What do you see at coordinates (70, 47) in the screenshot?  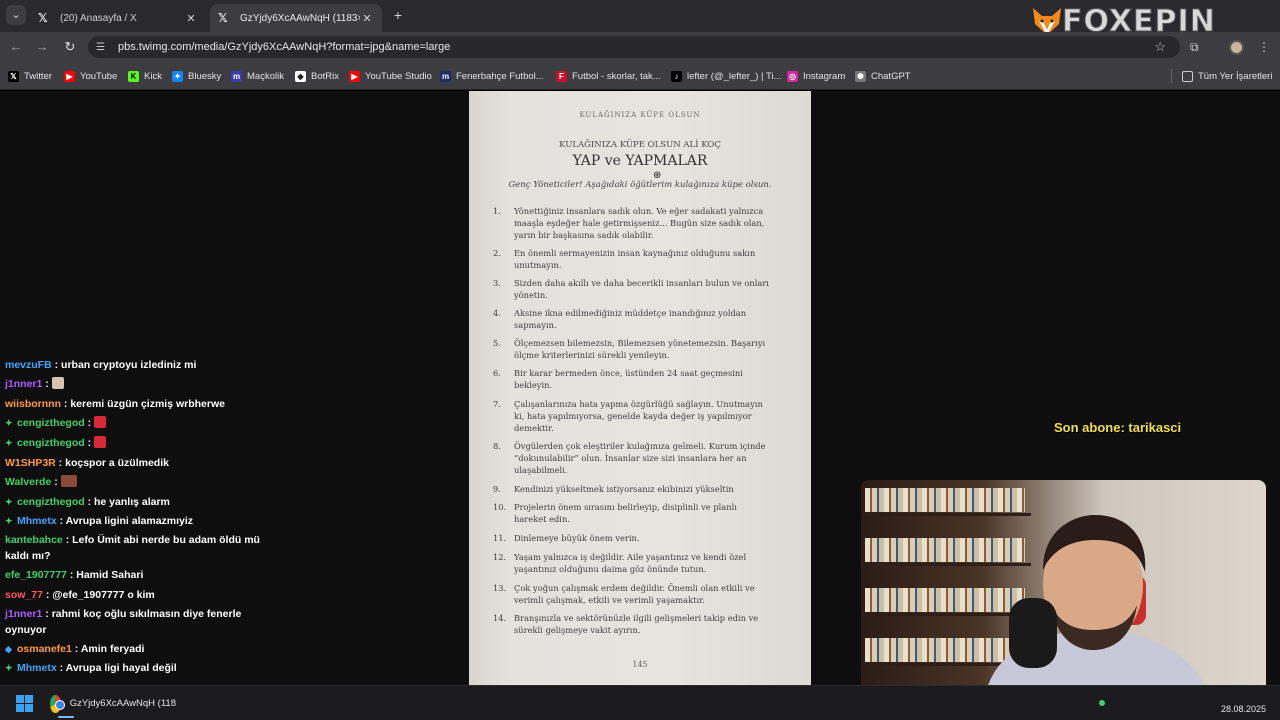 I see `reload-icon: ↻` at bounding box center [70, 47].